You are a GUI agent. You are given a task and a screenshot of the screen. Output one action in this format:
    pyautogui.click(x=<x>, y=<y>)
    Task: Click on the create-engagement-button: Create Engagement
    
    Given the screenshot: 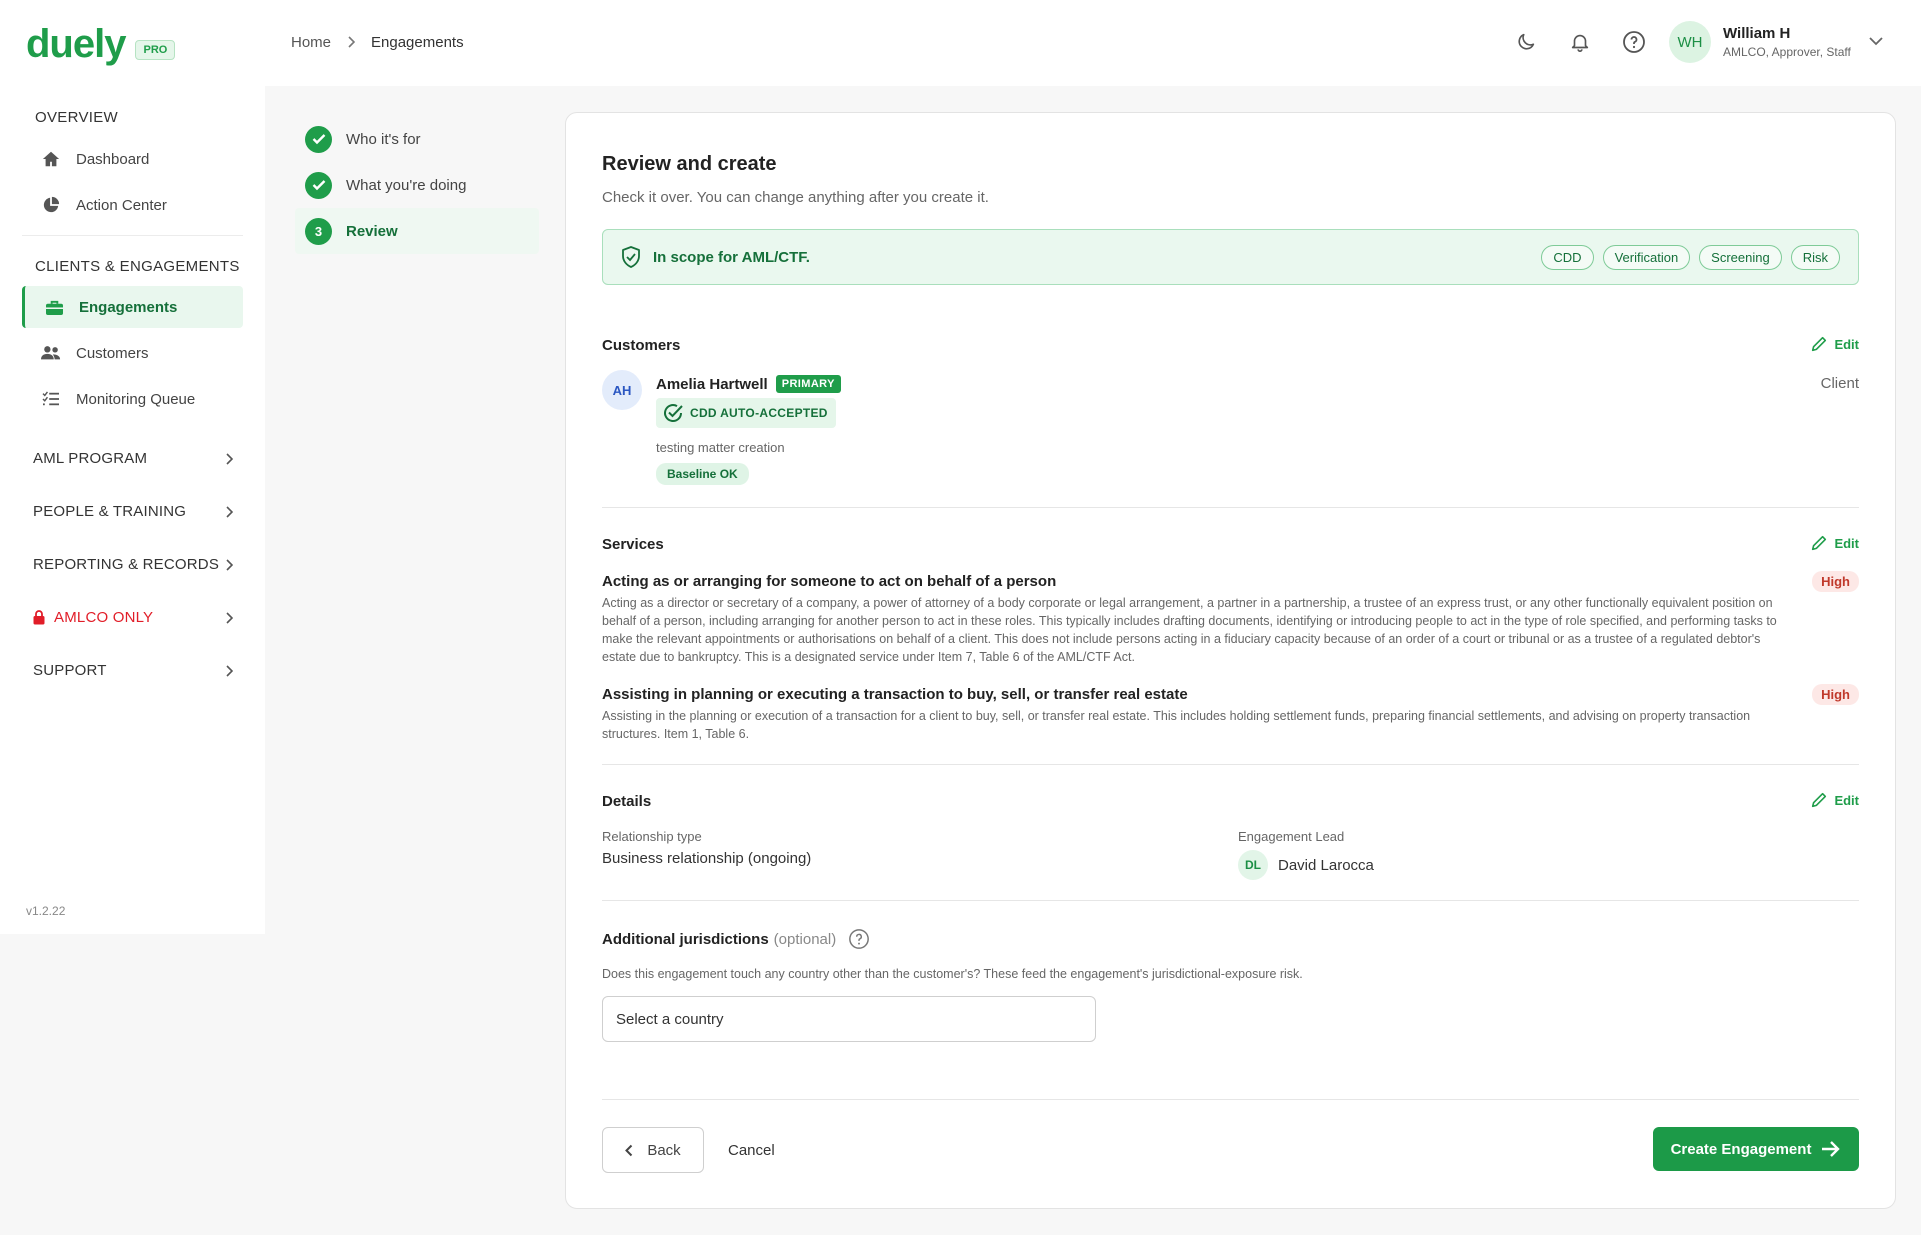 What is the action you would take?
    pyautogui.click(x=1756, y=1149)
    